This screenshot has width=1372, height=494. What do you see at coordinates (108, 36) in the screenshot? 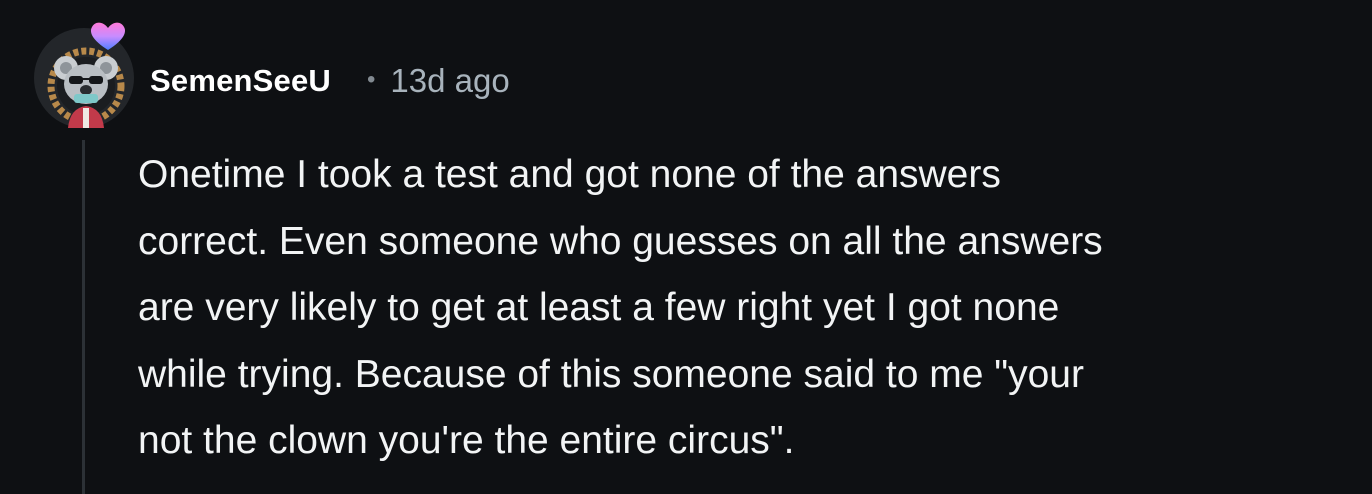
I see `heart-badge-icon` at bounding box center [108, 36].